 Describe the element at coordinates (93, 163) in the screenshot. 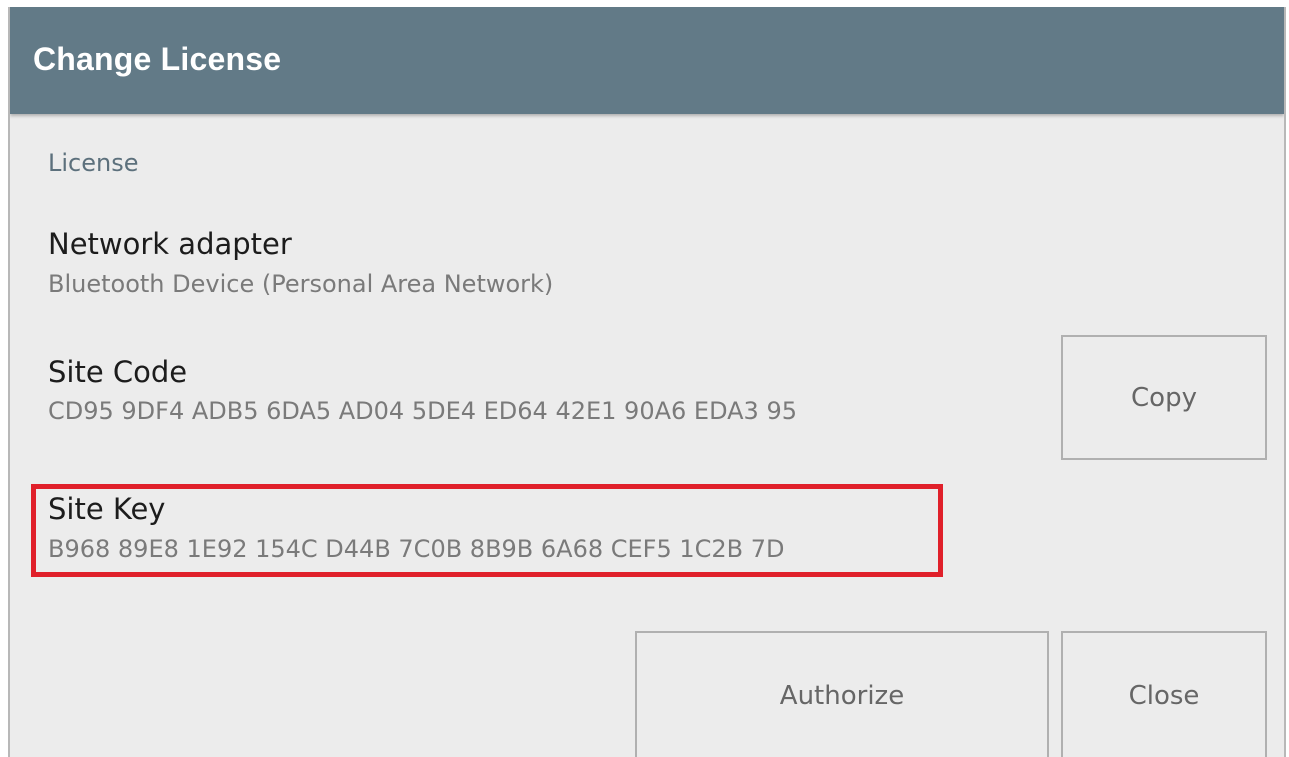

I see `section-label-license: License` at that location.